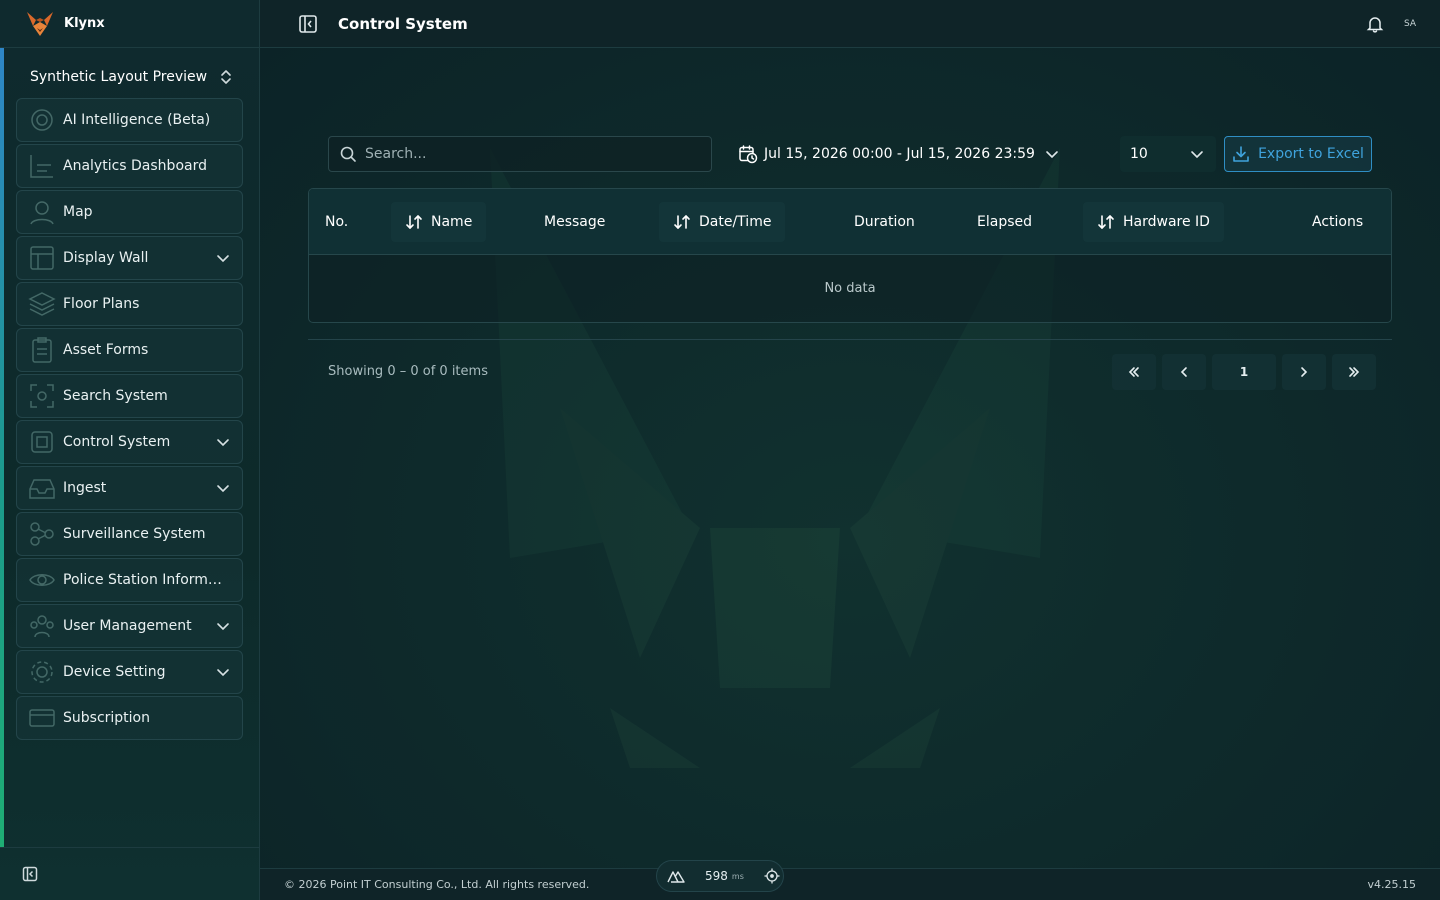 The width and height of the screenshot is (1440, 900). I want to click on column-header-actions: Actions, so click(1337, 222).